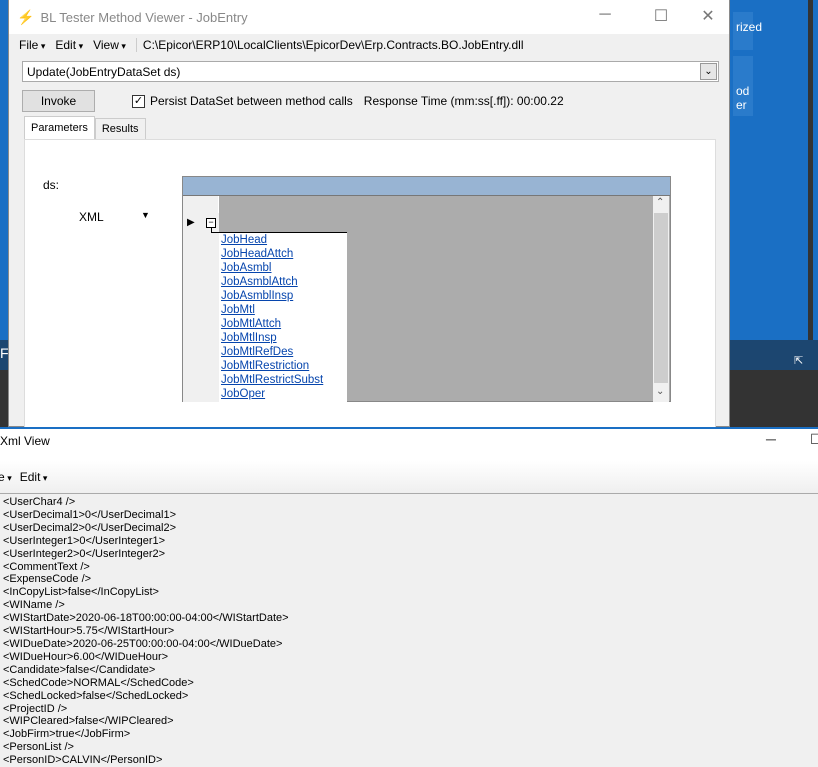  What do you see at coordinates (284, 366) in the screenshot?
I see `table-link: JobMtlRestriction` at bounding box center [284, 366].